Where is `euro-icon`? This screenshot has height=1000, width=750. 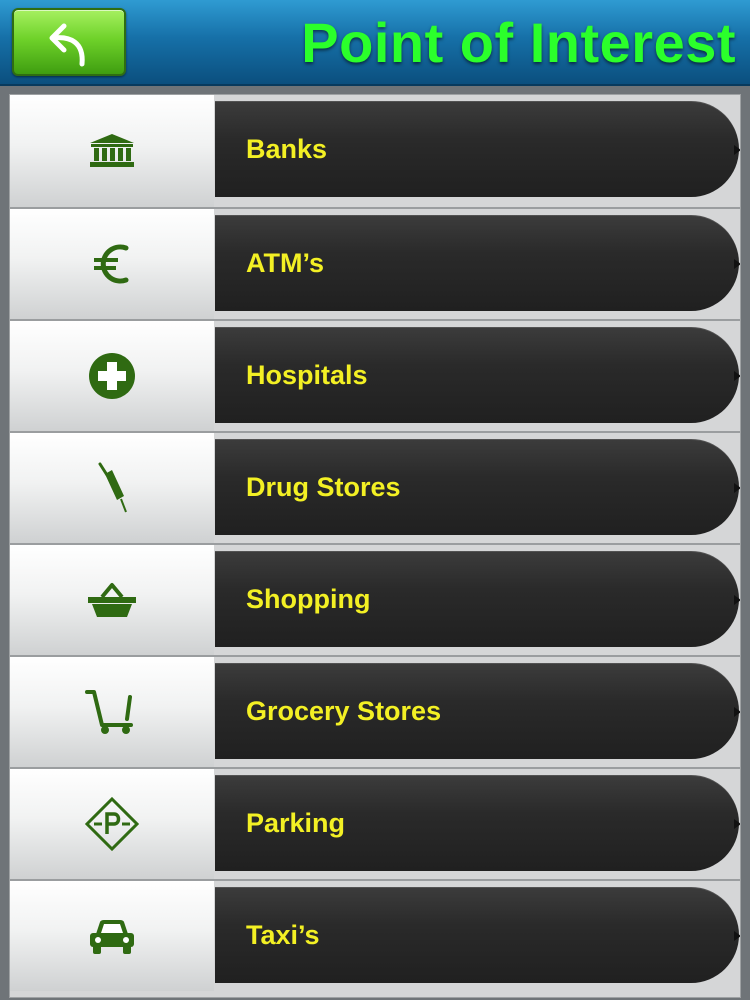 euro-icon is located at coordinates (111, 264).